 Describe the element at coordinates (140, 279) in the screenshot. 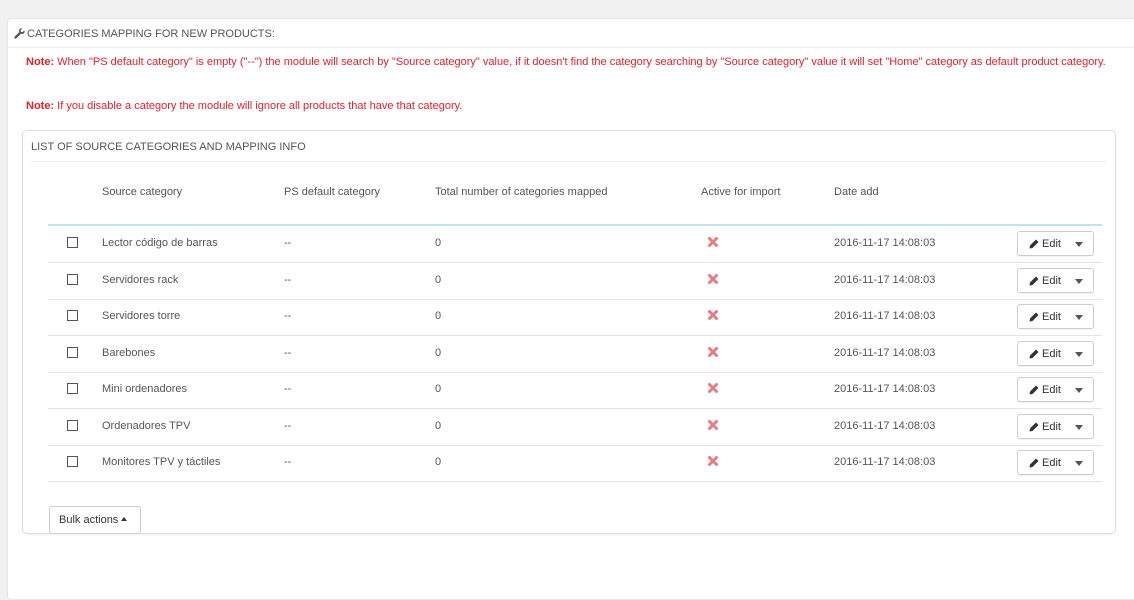

I see `source-category-cell: Servidores rack` at that location.